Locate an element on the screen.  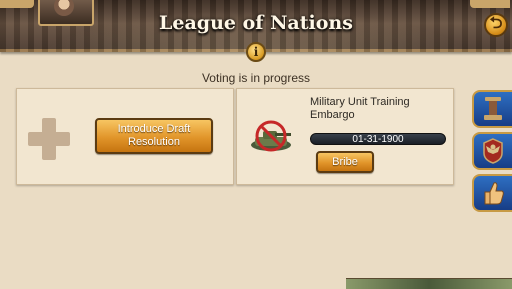
pedestal-icon is located at coordinates (493, 108).